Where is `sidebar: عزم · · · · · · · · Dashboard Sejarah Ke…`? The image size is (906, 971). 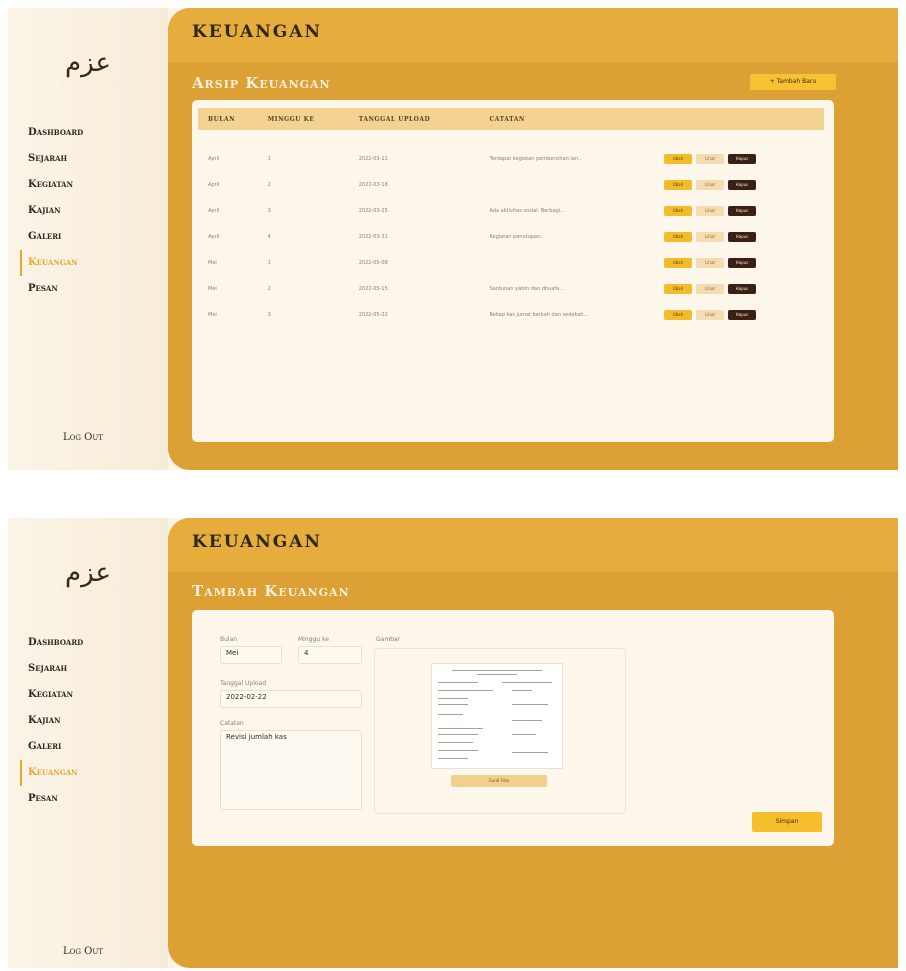
sidebar: عزم · · · · · · · · Dashboard Sejarah Ke… is located at coordinates (88, 239).